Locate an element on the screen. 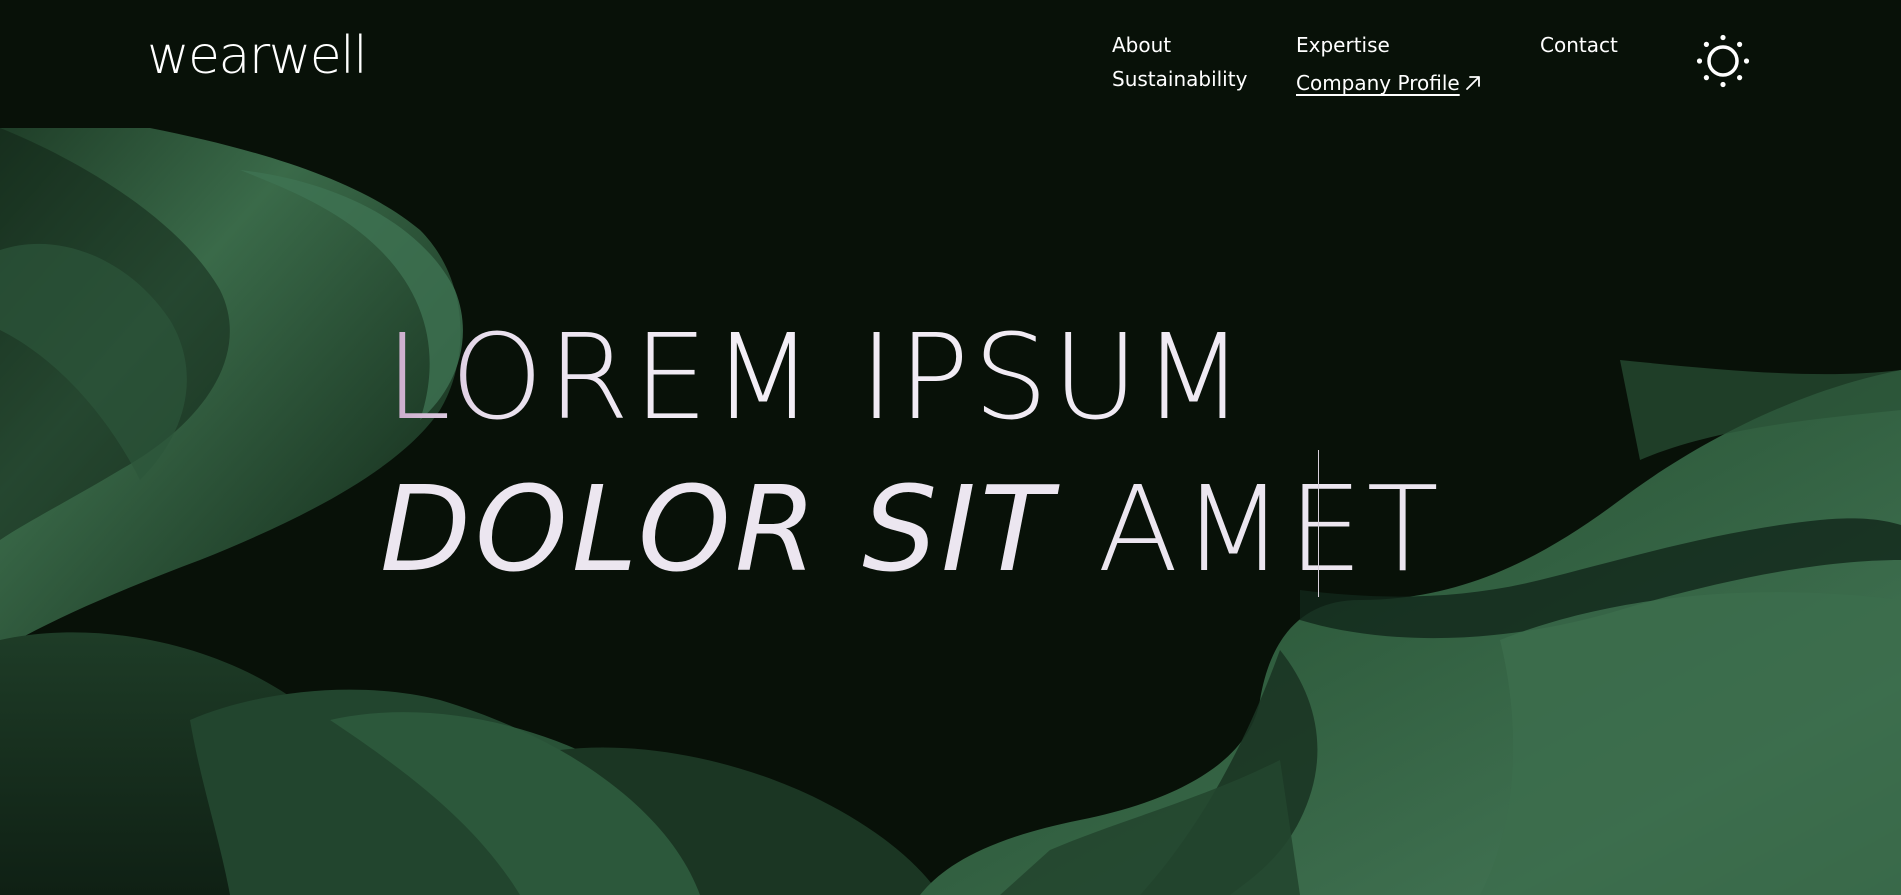 Image resolution: width=1901 pixels, height=895 pixels. nav-link-contact: Contact is located at coordinates (1579, 45).